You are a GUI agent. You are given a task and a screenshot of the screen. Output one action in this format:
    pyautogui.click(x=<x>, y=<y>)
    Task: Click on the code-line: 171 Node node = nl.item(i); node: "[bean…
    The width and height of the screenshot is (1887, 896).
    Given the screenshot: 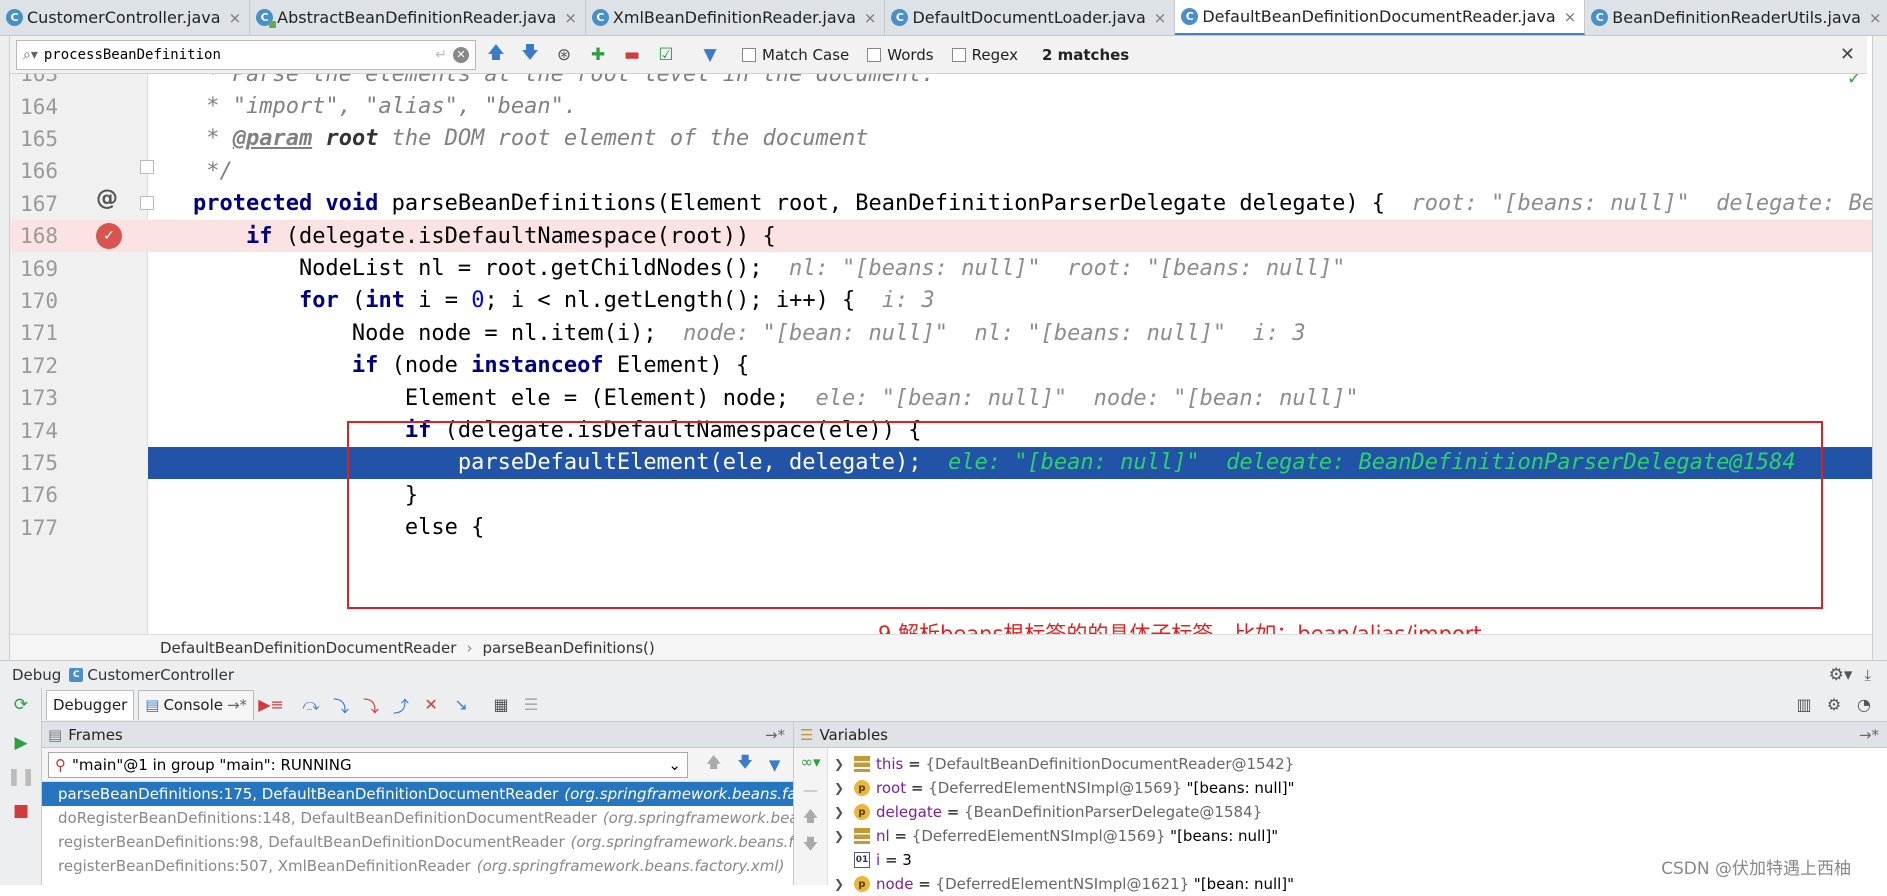 What is the action you would take?
    pyautogui.click(x=941, y=333)
    